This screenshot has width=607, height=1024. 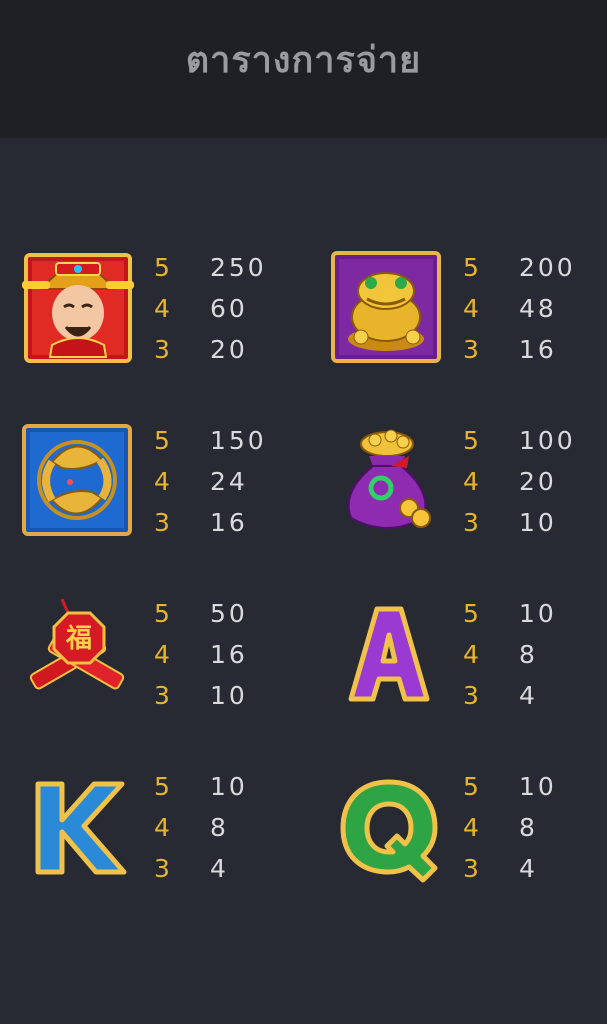 I want to click on letter-q-icon, so click(x=391, y=828).